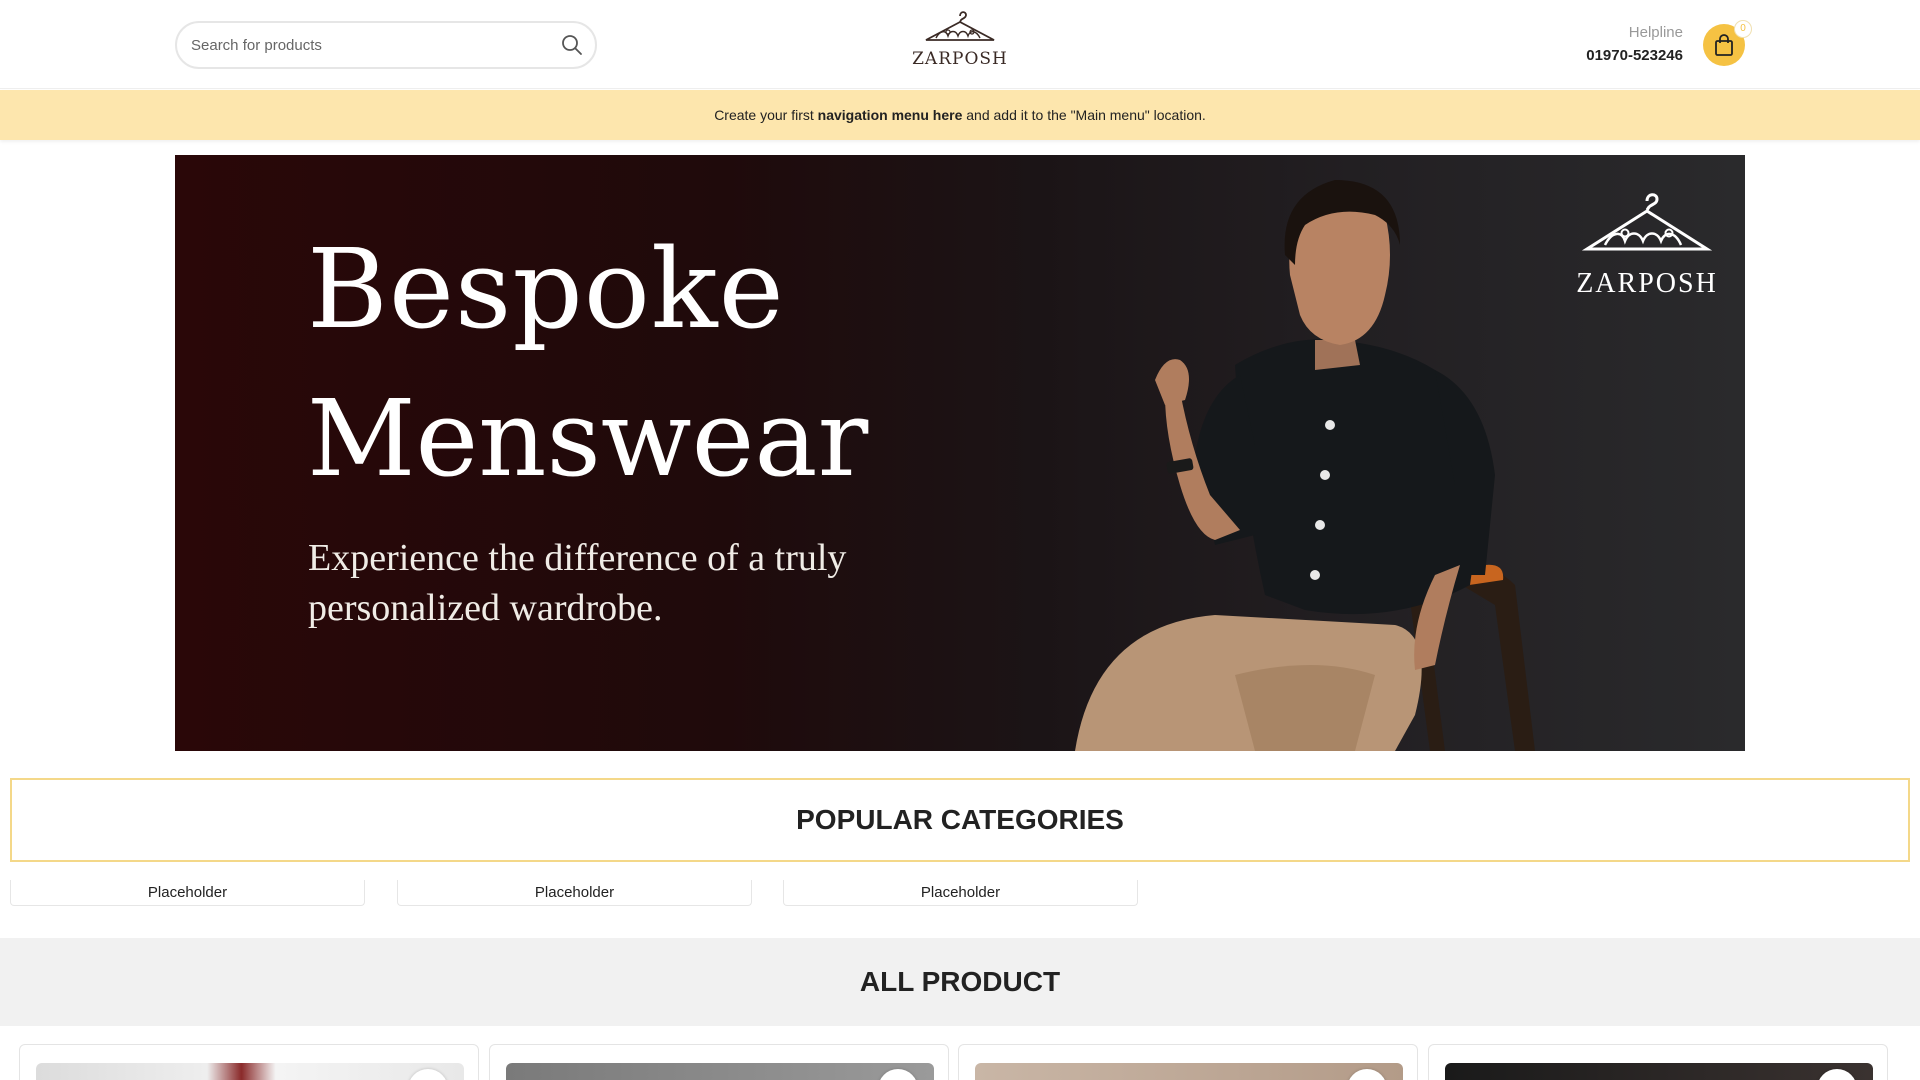 The image size is (1920, 1080). What do you see at coordinates (960, 59) in the screenshot?
I see `logo-text: ZARPOSH` at bounding box center [960, 59].